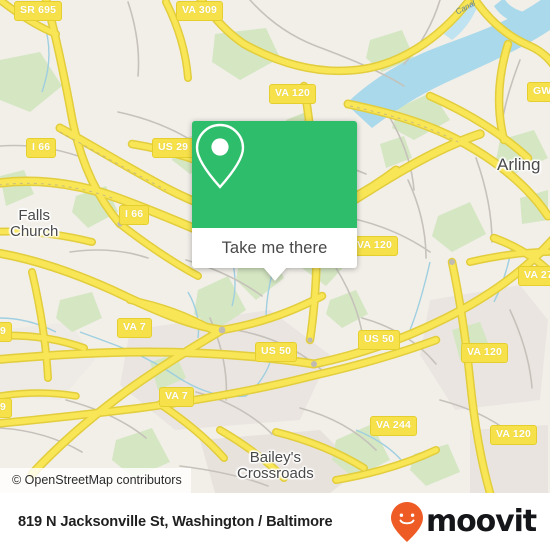 Image resolution: width=550 pixels, height=550 pixels. What do you see at coordinates (514, 435) in the screenshot?
I see `road-shield-va-120-south: VA 120` at bounding box center [514, 435].